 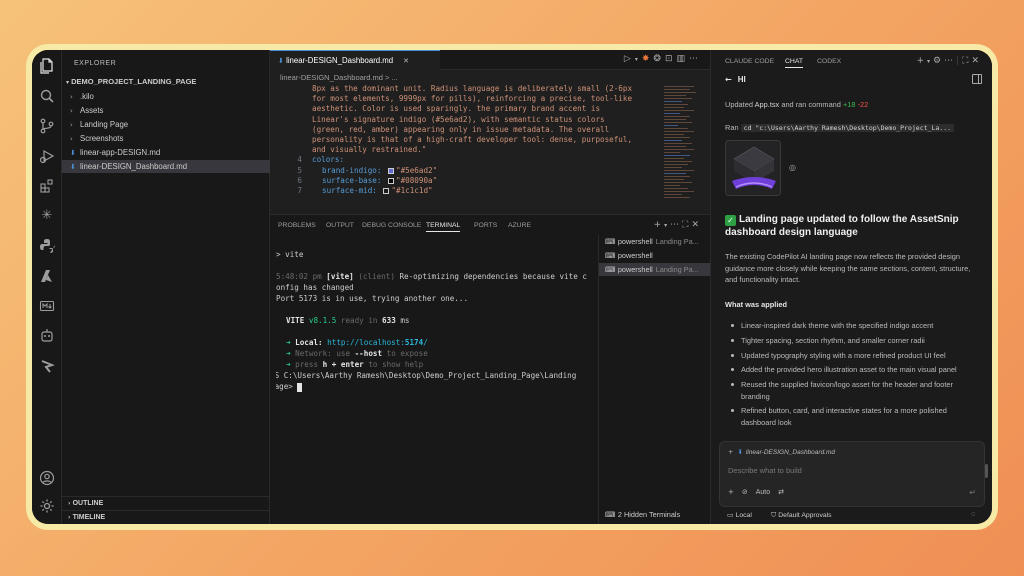 I want to click on terminal-item: ⌨ powershell, so click(x=654, y=255).